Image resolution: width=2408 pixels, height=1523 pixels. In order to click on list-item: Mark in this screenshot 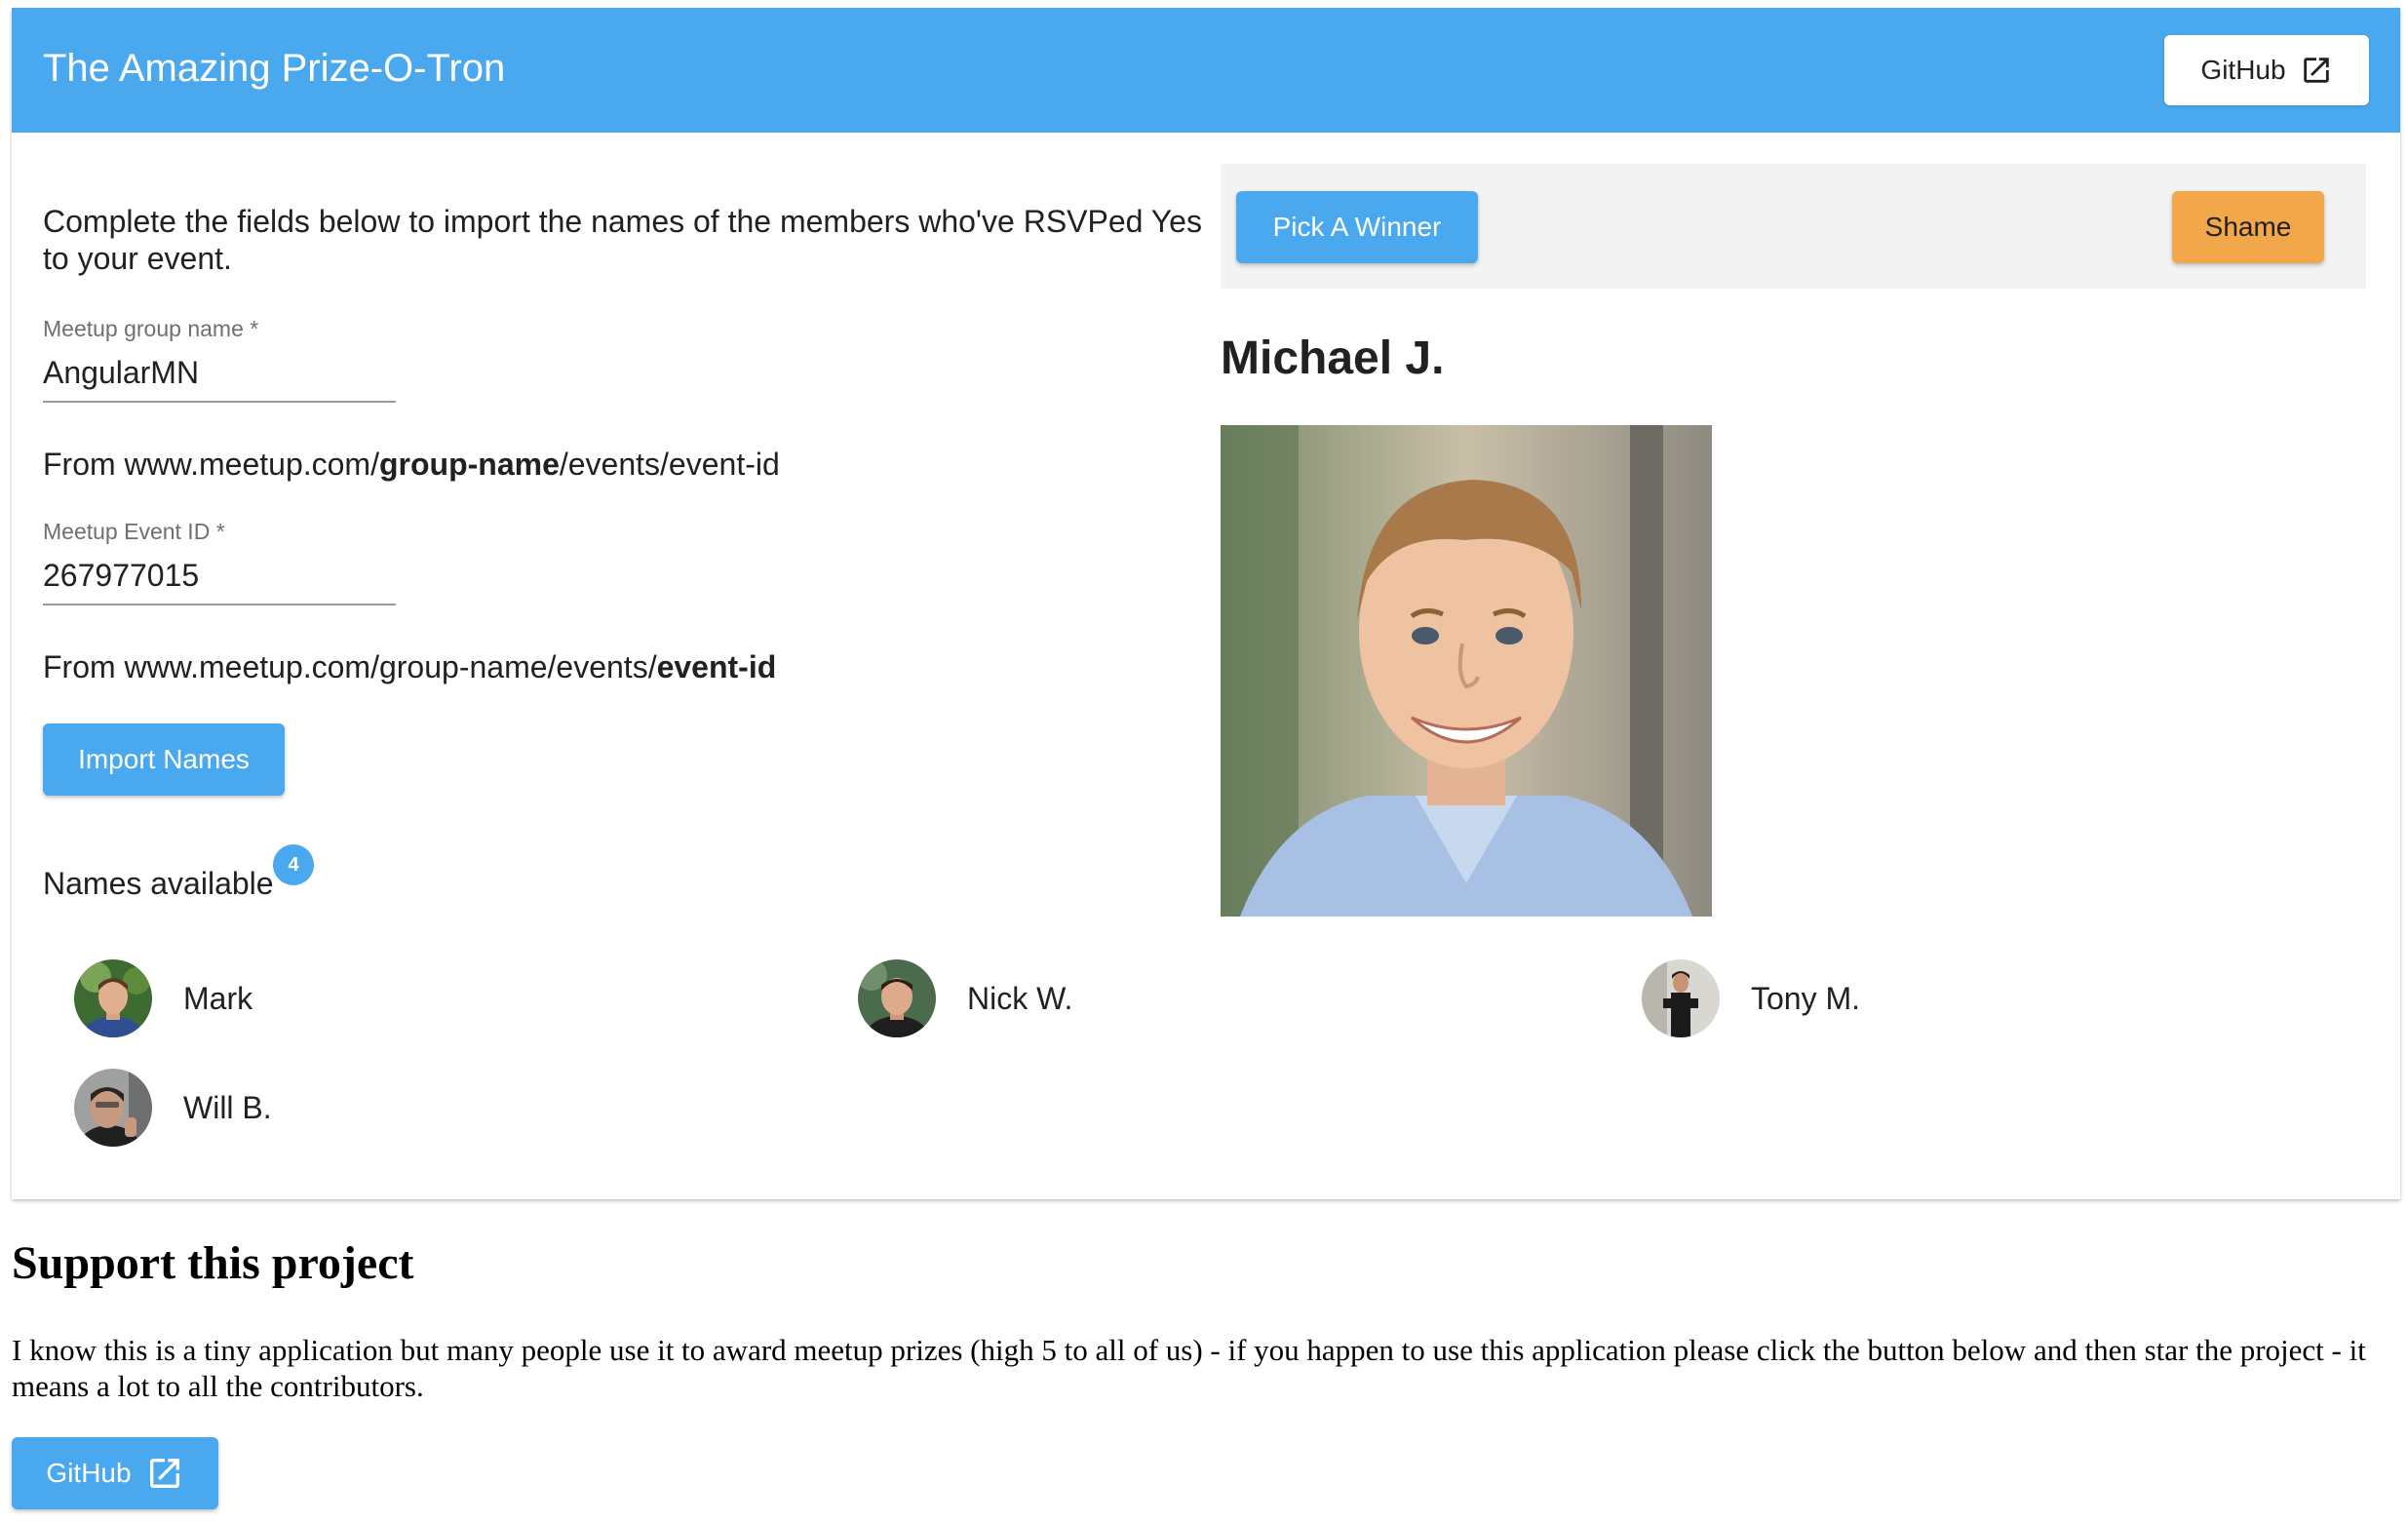, I will do `click(163, 998)`.